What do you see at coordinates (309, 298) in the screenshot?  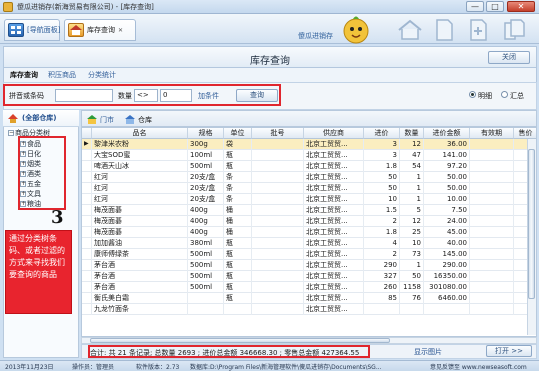 I see `table-row: 衡氏美白霜 瓶 北京工贸贸... 85 76 6460.00` at bounding box center [309, 298].